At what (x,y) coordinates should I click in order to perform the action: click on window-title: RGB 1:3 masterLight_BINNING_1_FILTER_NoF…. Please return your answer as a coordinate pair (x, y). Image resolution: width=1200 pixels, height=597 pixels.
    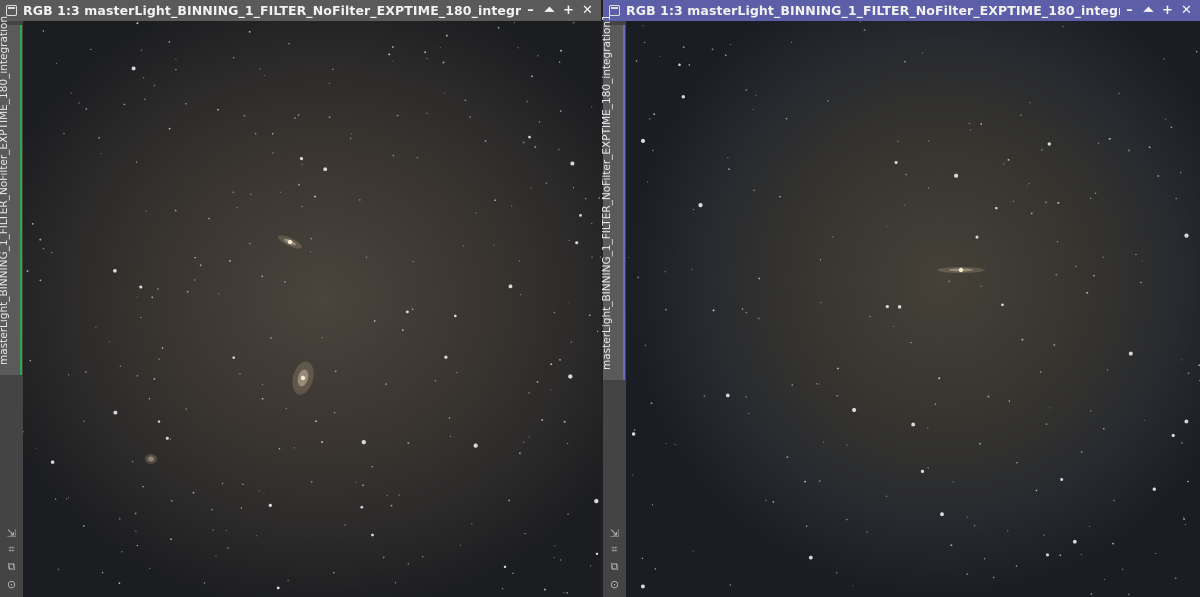
    Looking at the image, I should click on (873, 10).